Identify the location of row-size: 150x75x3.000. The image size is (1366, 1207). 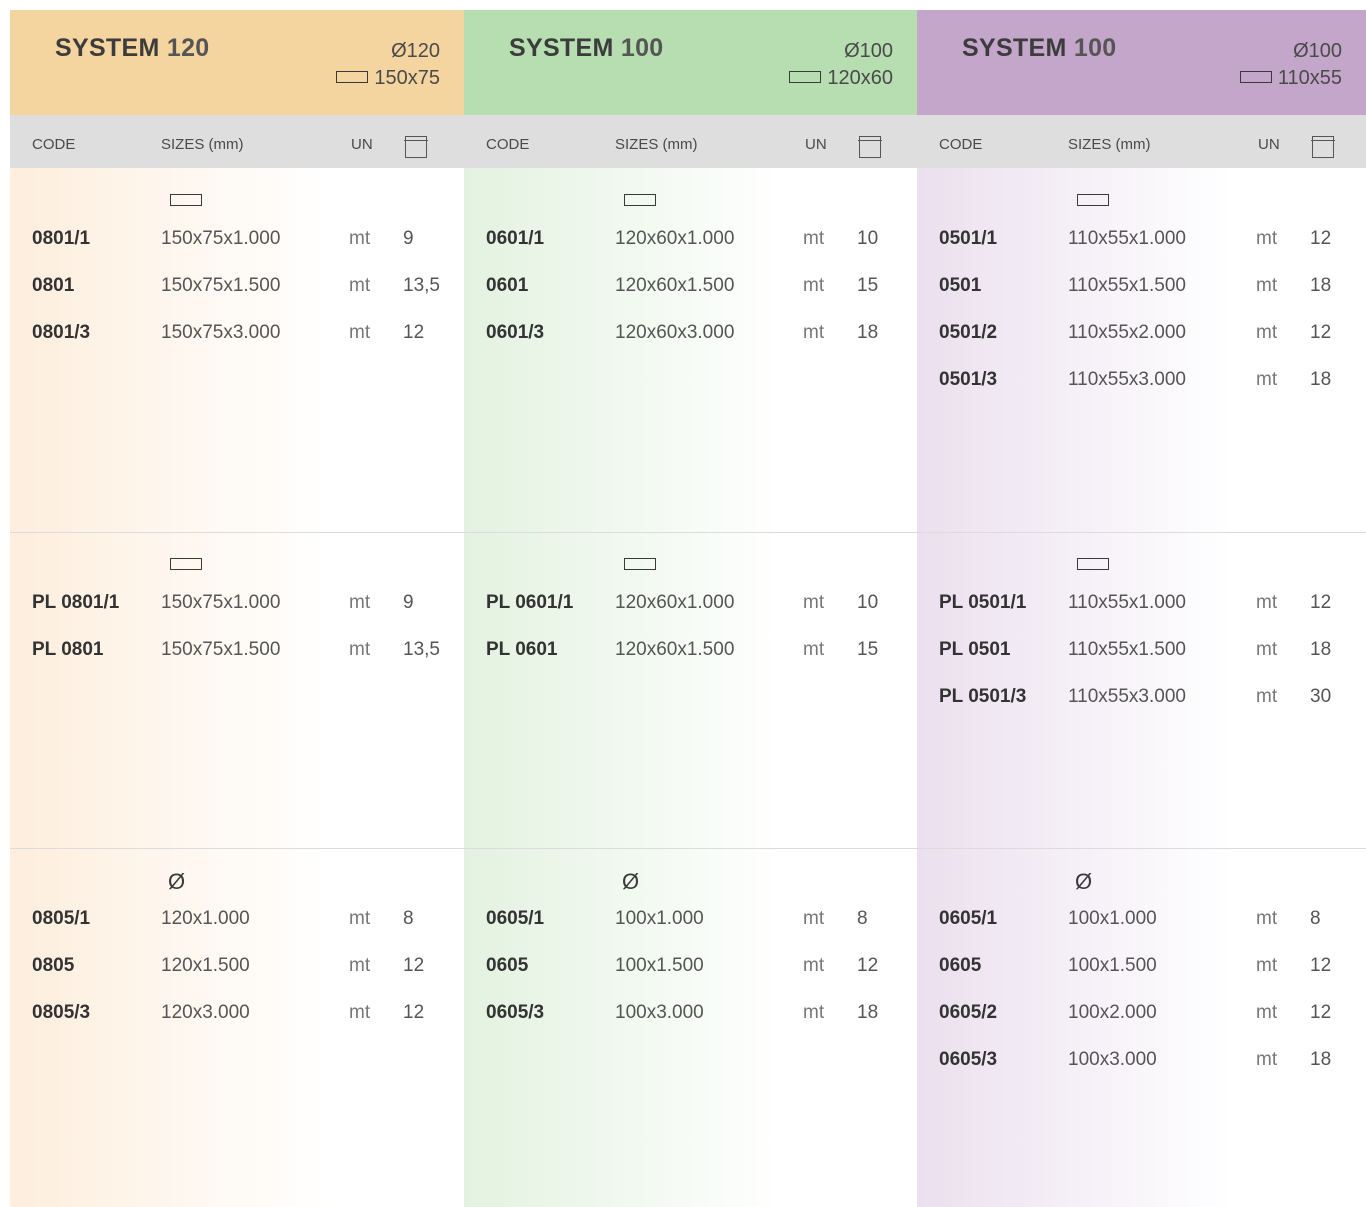
(221, 332).